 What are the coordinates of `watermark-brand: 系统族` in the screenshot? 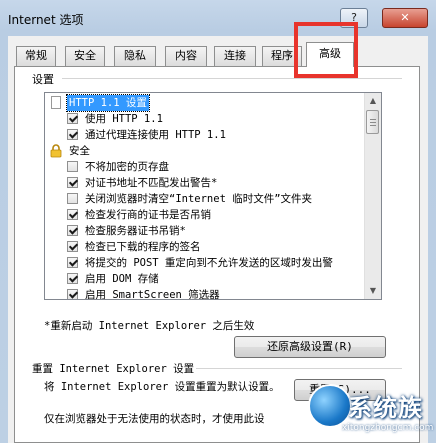 It's located at (385, 408).